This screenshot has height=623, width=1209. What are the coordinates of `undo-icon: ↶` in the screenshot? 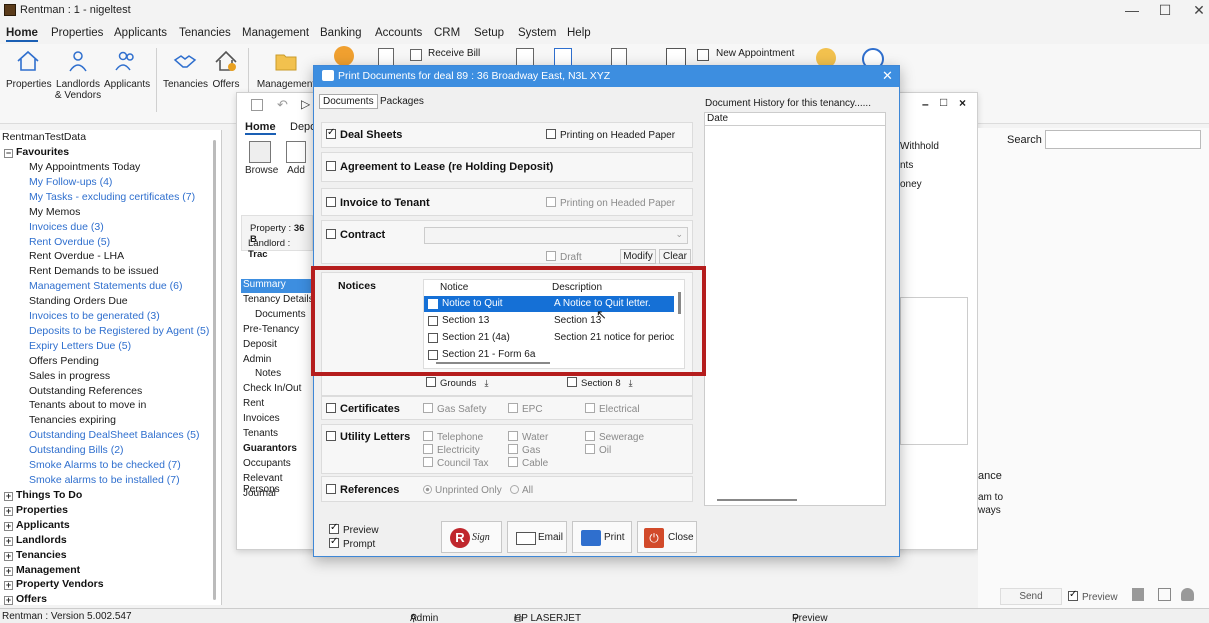 It's located at (282, 105).